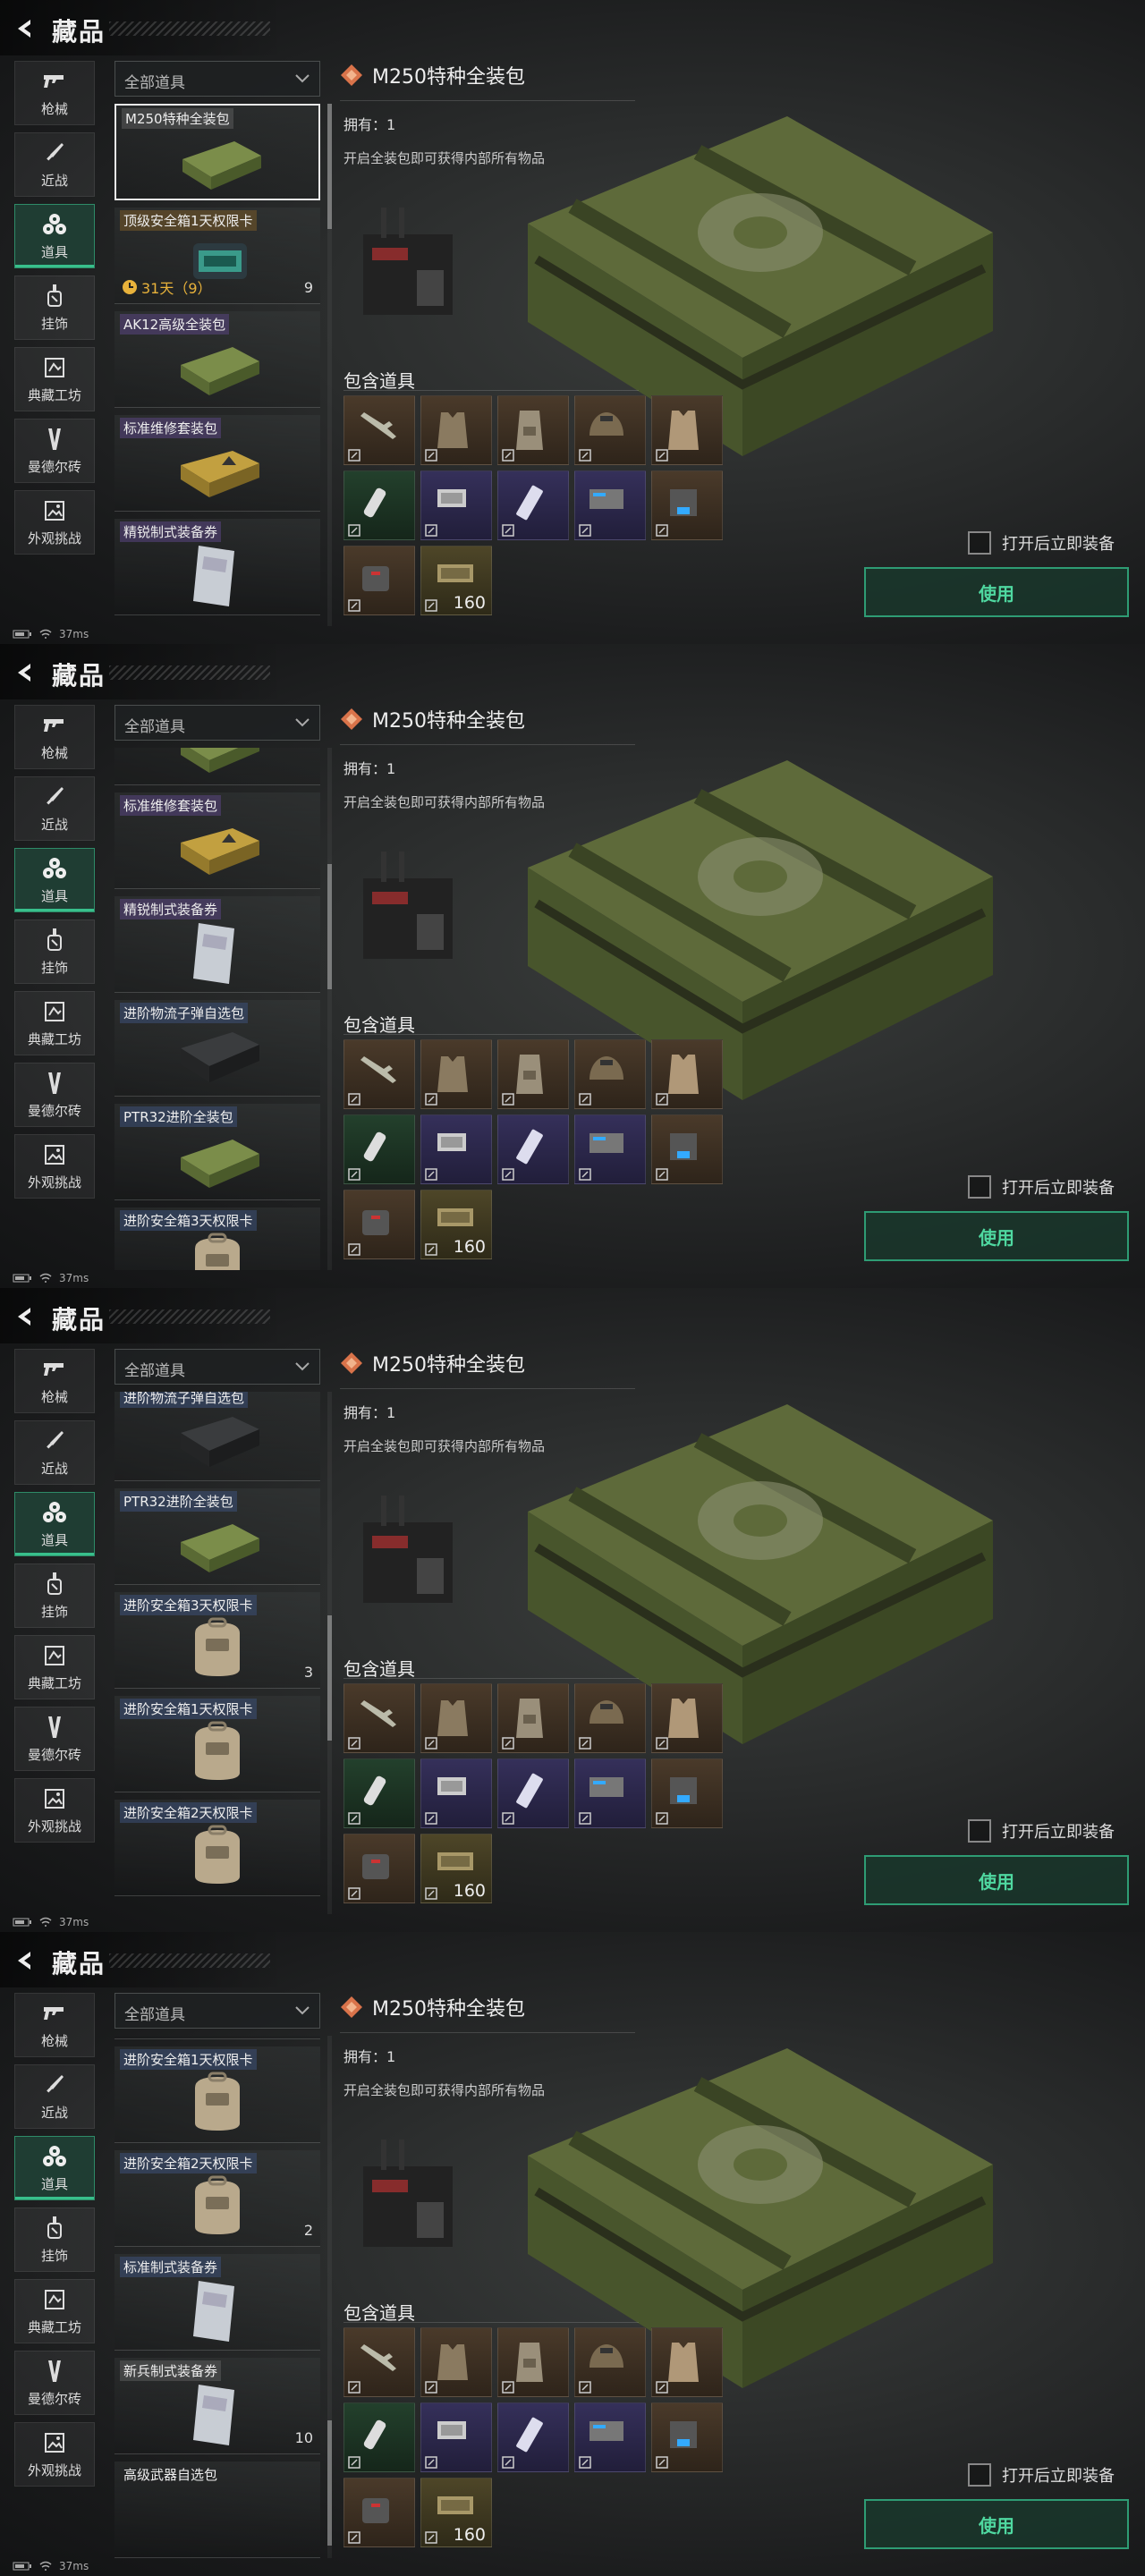 This screenshot has width=1145, height=2576. Describe the element at coordinates (217, 256) in the screenshot. I see `item-card: 顶级安全箱1天权限卡 31天（9） 9` at that location.